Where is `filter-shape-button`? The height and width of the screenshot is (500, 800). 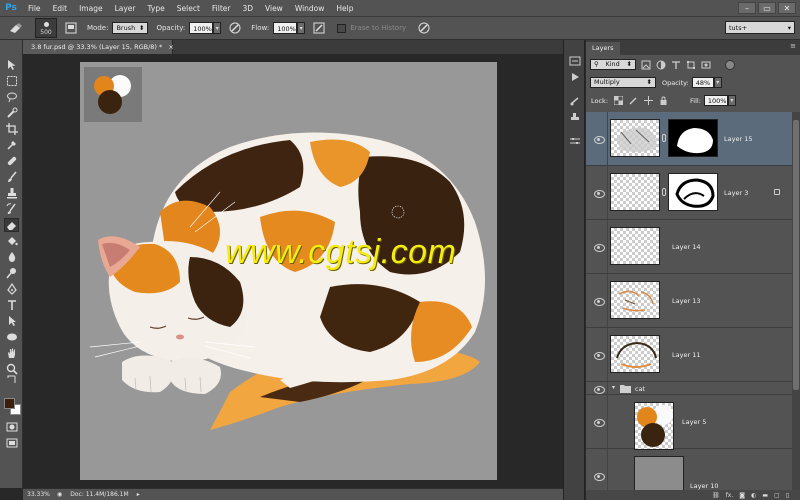 filter-shape-button is located at coordinates (691, 65).